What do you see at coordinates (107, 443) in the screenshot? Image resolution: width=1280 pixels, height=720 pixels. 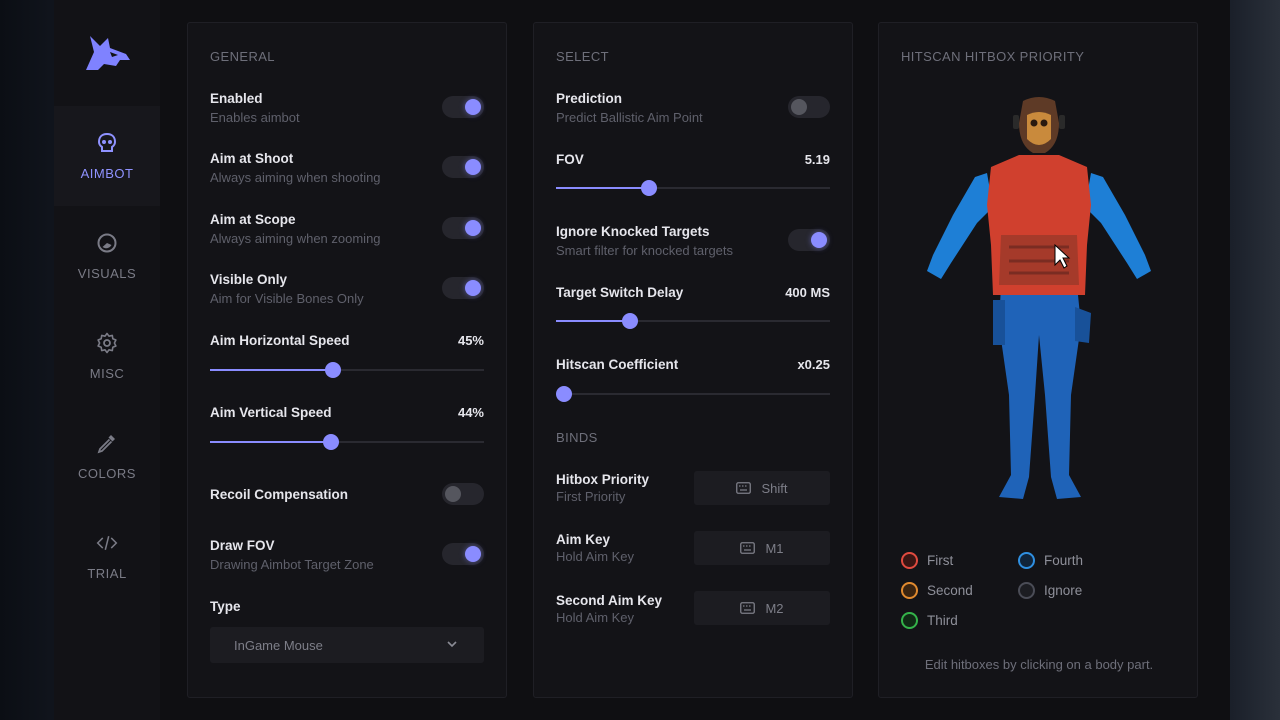 I see `eyedropper-icon` at bounding box center [107, 443].